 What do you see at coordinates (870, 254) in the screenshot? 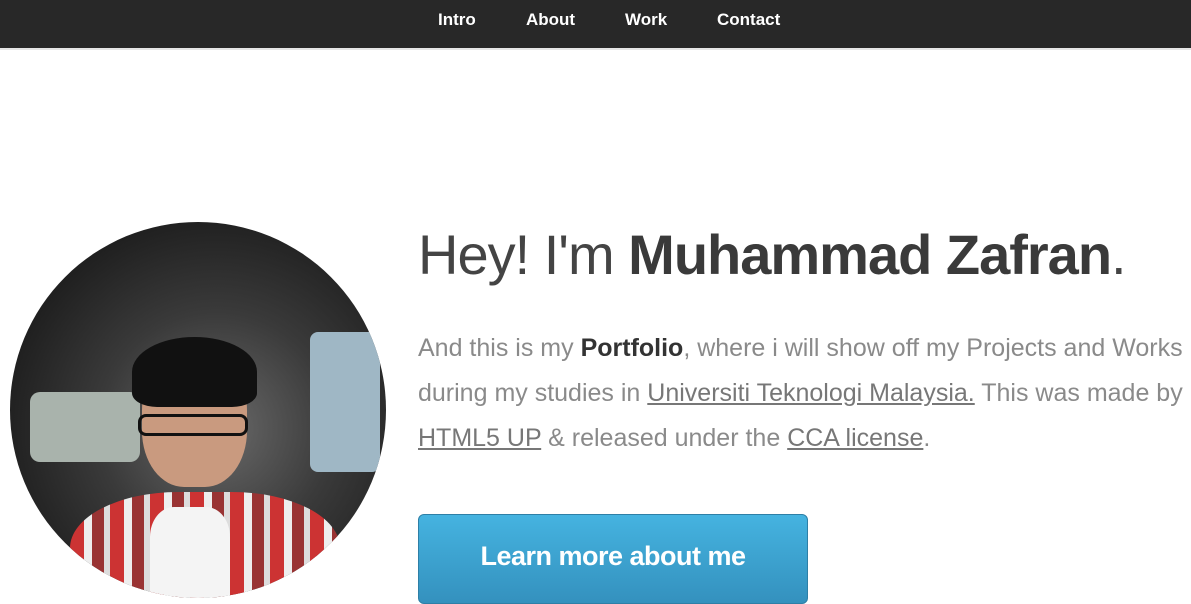
I see `name: Muhammad Zafran` at bounding box center [870, 254].